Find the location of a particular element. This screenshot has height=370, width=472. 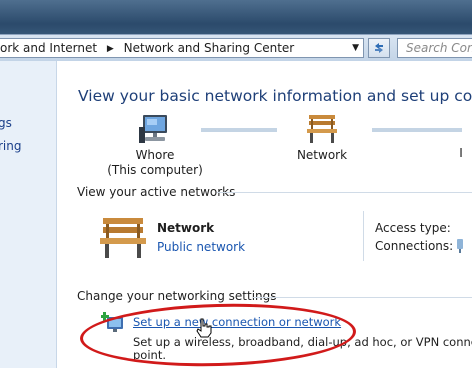

map-node-internet-label: I is located at coordinates (461, 153).